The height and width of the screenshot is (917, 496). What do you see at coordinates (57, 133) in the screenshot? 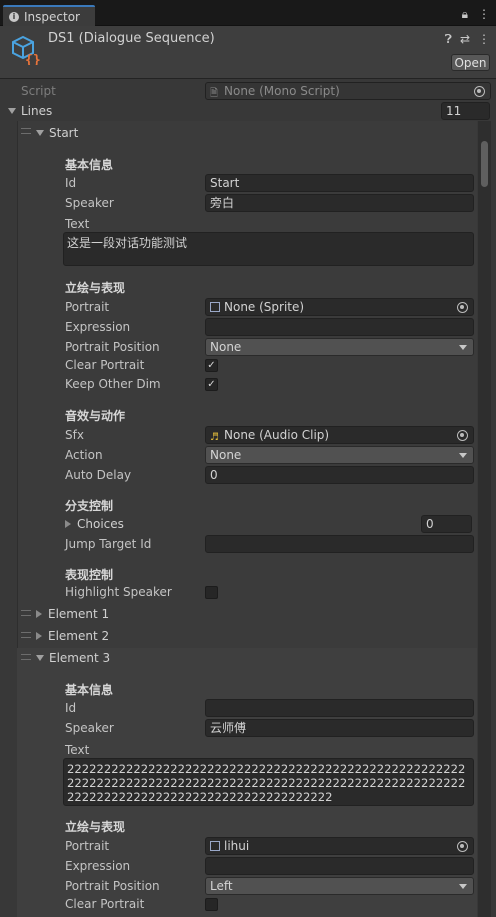
I see `element-foldout-start: Start` at bounding box center [57, 133].